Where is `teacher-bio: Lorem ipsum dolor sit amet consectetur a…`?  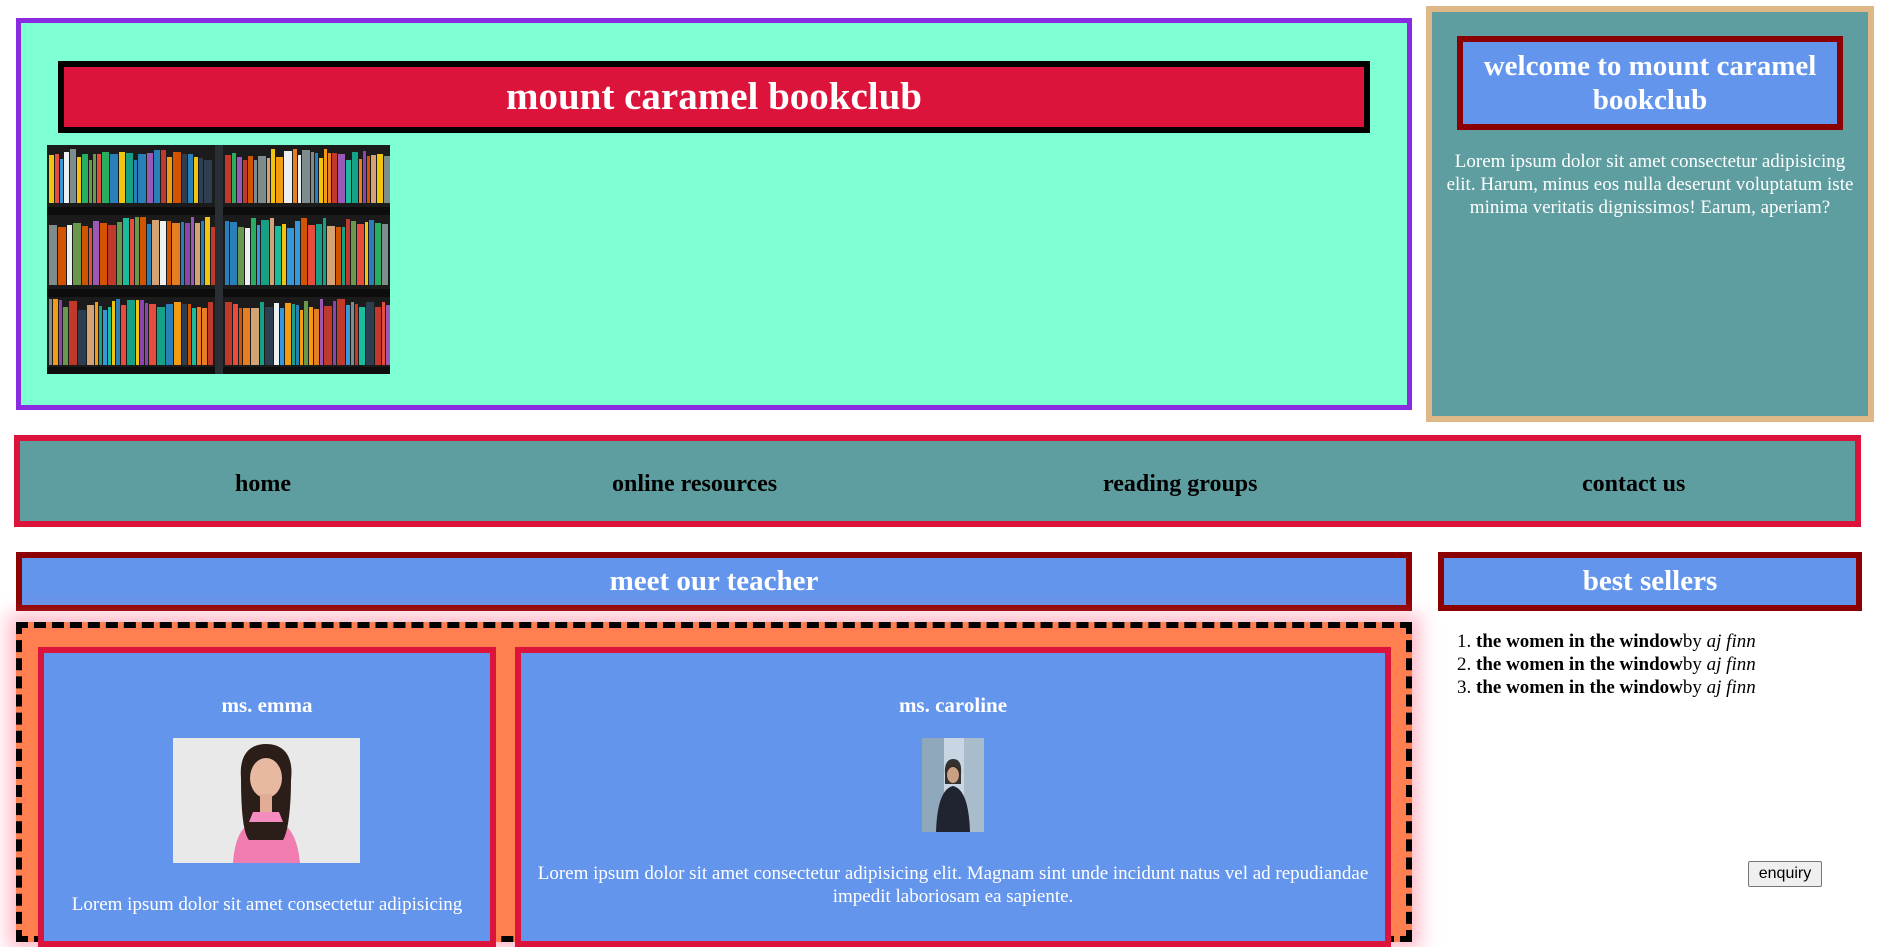
teacher-bio: Lorem ipsum dolor sit amet consectetur a… is located at coordinates (267, 904).